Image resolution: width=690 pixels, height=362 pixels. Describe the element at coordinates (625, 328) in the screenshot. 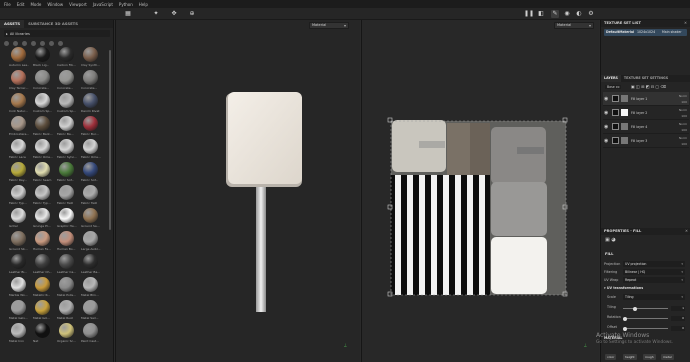

I see `offset-slider-knob` at that location.